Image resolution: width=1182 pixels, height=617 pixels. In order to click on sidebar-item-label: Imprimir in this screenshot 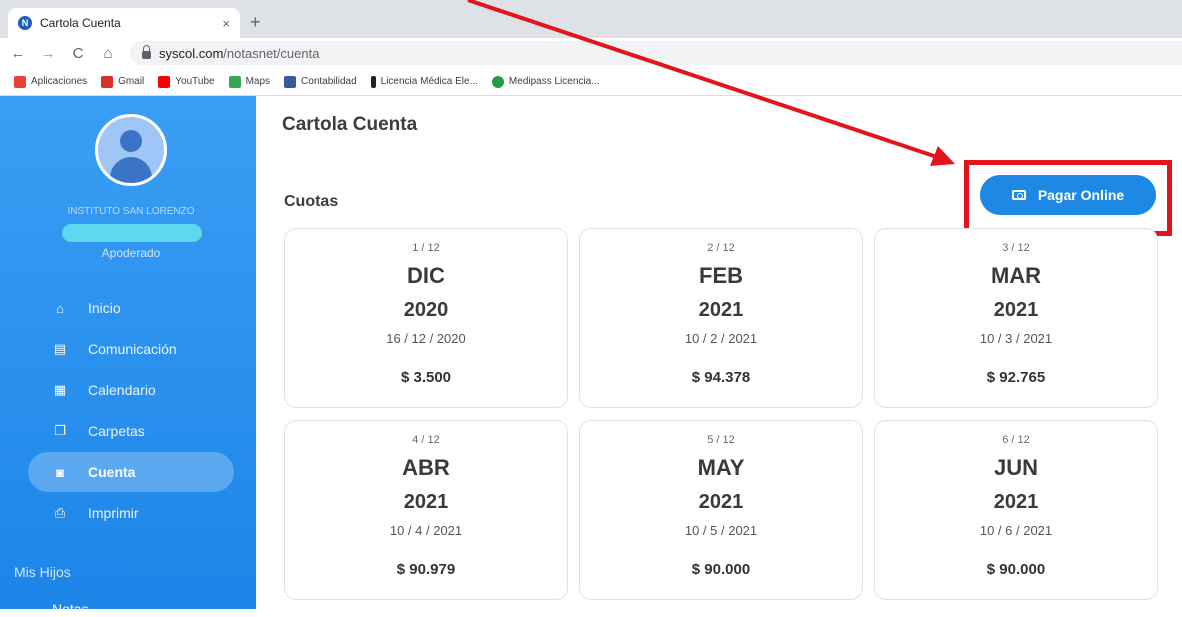, I will do `click(113, 513)`.